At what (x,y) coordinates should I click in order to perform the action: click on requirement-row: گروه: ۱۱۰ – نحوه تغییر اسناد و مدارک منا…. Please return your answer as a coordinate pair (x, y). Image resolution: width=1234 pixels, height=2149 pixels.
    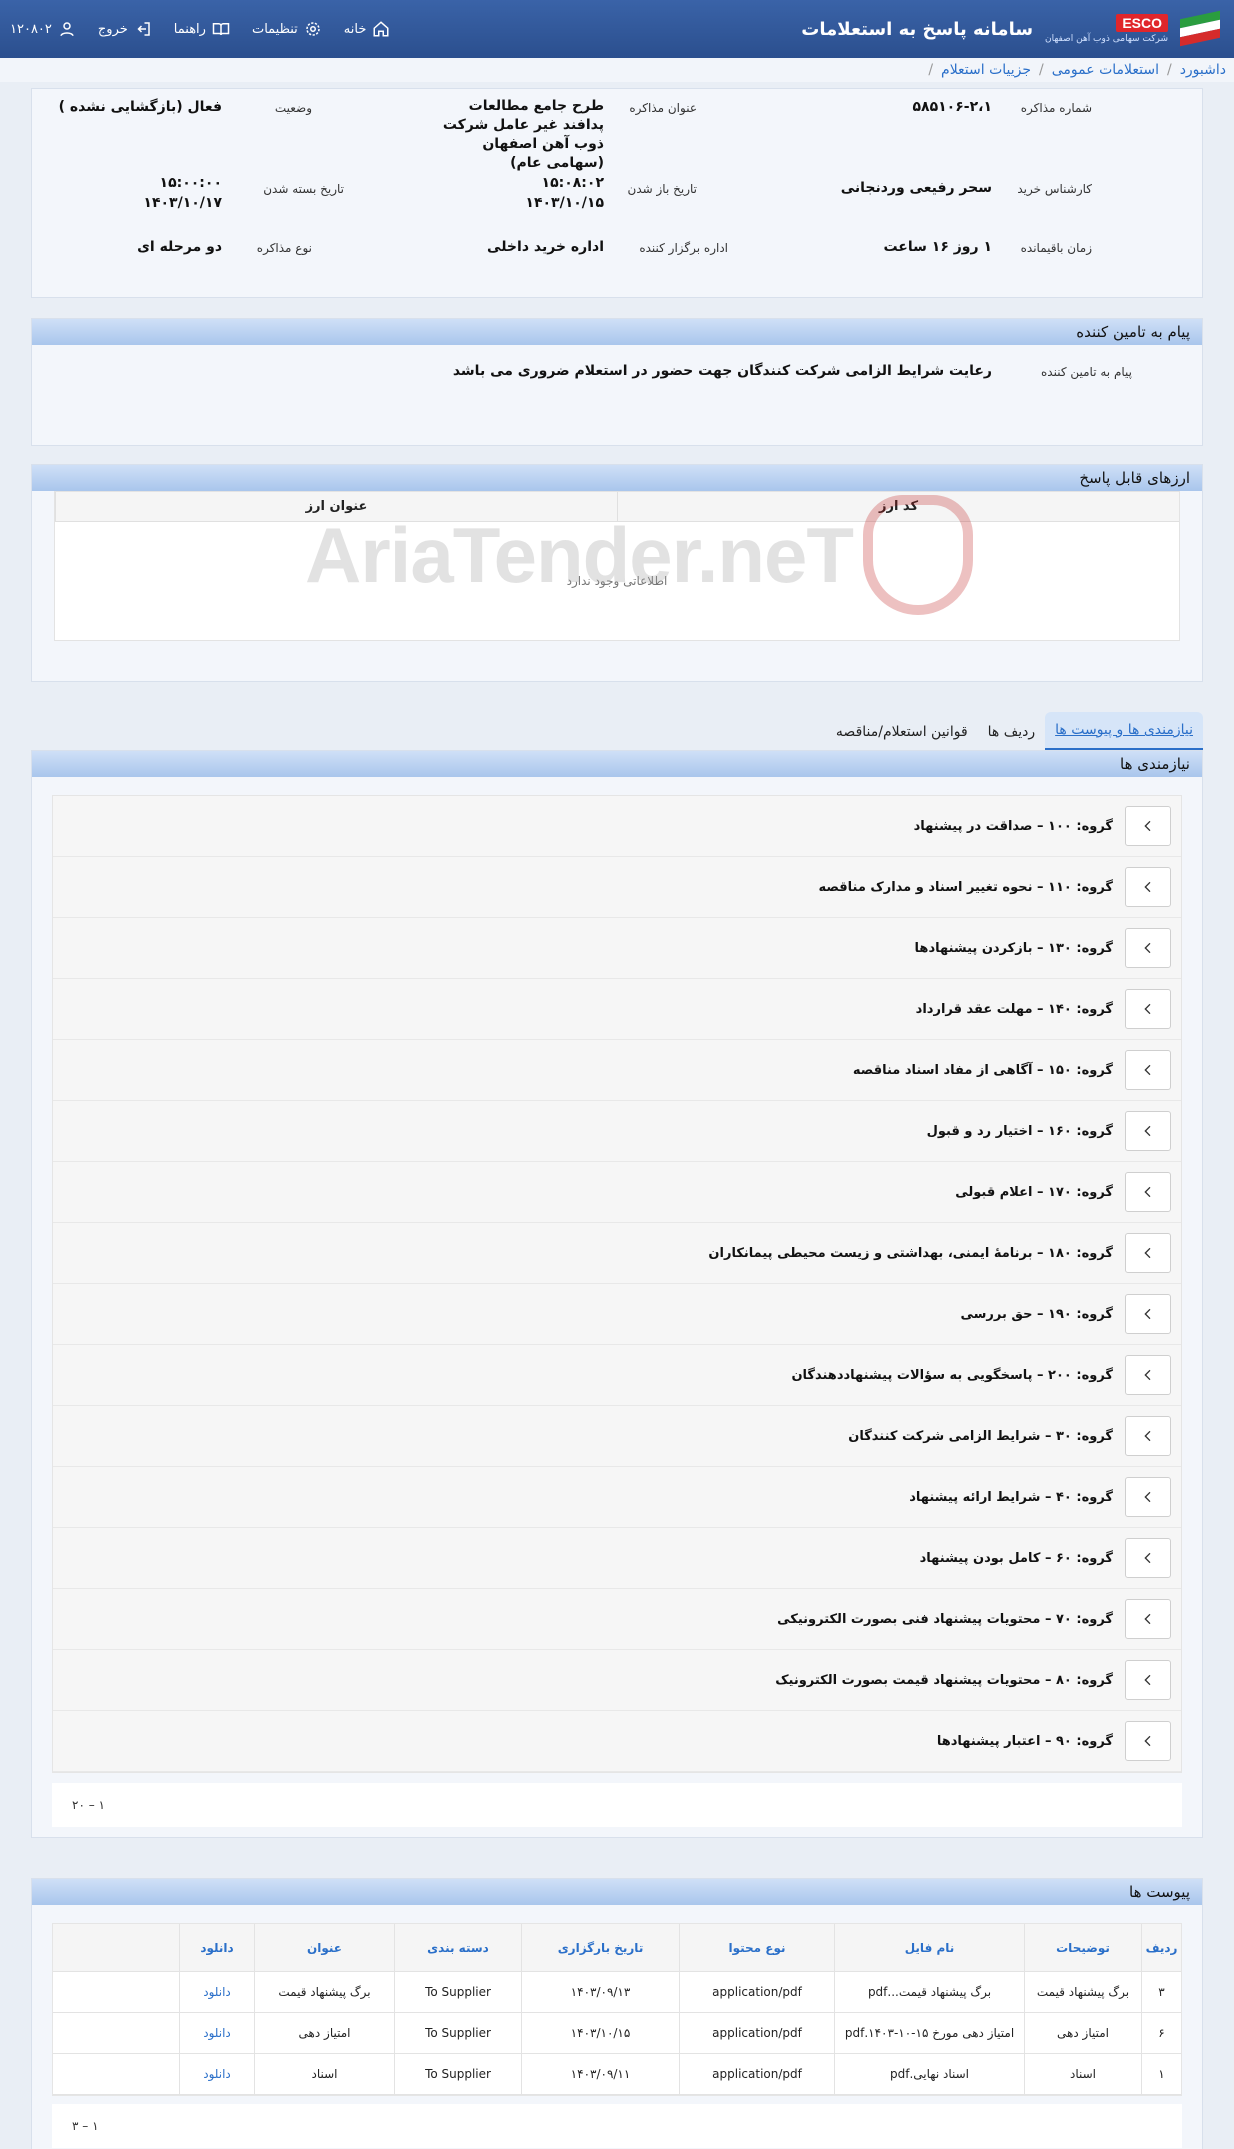
    Looking at the image, I should click on (617, 887).